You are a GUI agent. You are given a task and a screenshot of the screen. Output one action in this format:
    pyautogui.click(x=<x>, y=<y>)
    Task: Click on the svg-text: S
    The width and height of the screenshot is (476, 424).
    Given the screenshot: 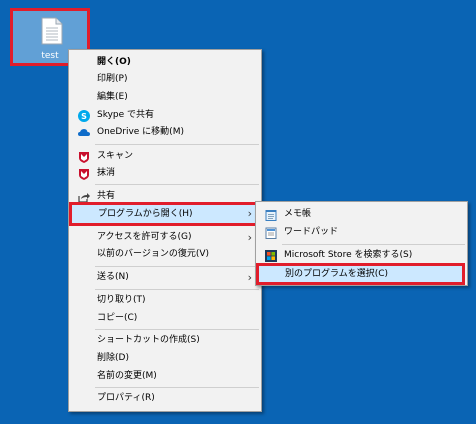 What is the action you would take?
    pyautogui.click(x=84, y=116)
    